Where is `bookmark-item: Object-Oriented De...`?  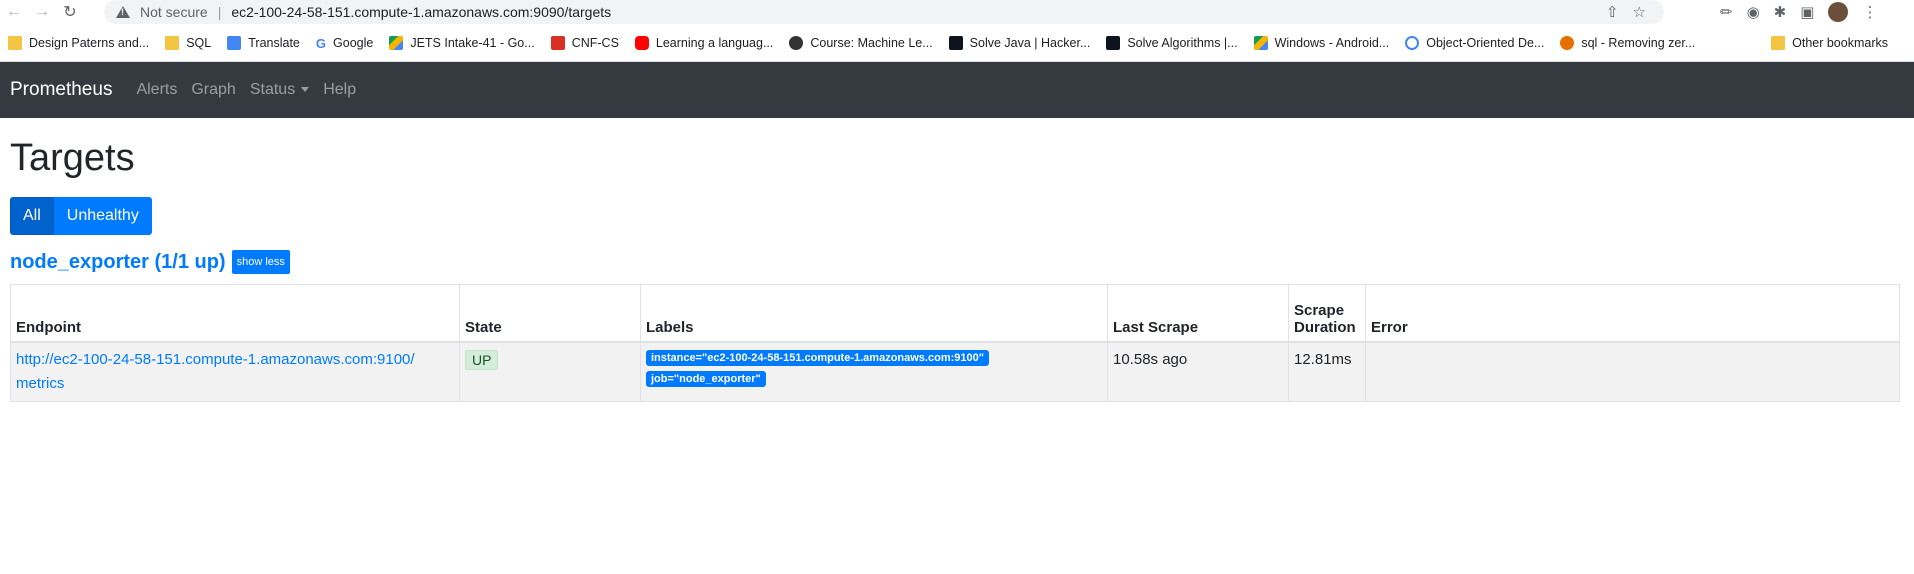 bookmark-item: Object-Oriented De... is located at coordinates (1474, 42).